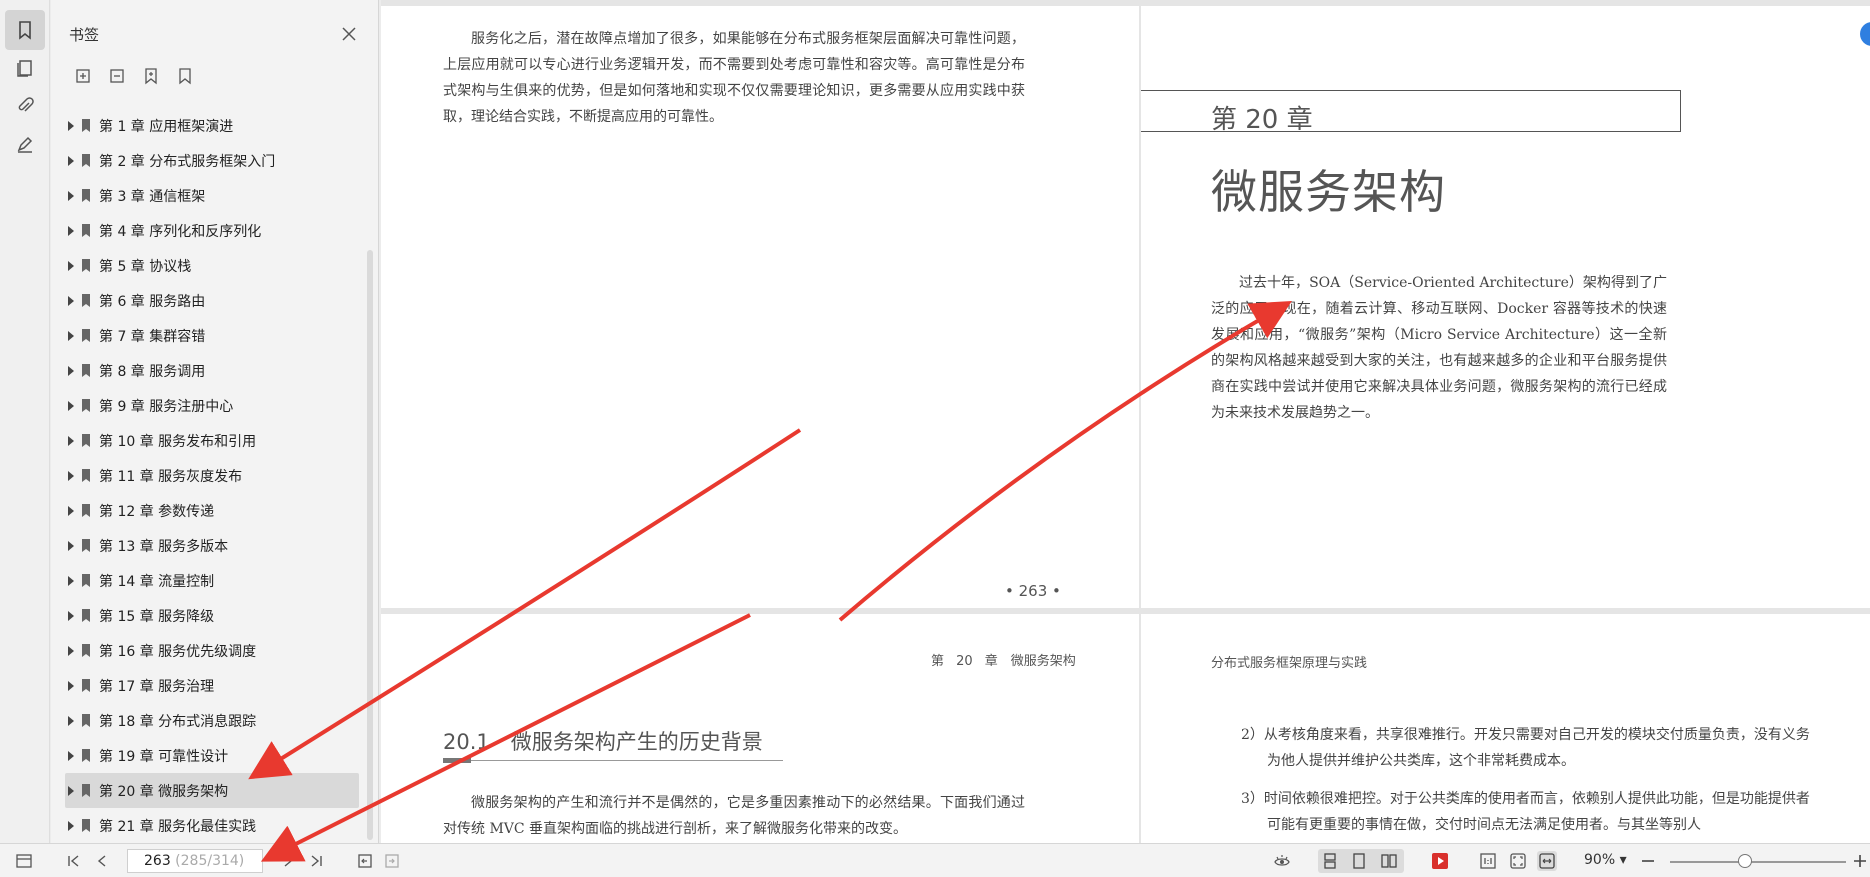 This screenshot has width=1870, height=877. Describe the element at coordinates (134, 76) in the screenshot. I see `bookmark-toolbar` at that location.